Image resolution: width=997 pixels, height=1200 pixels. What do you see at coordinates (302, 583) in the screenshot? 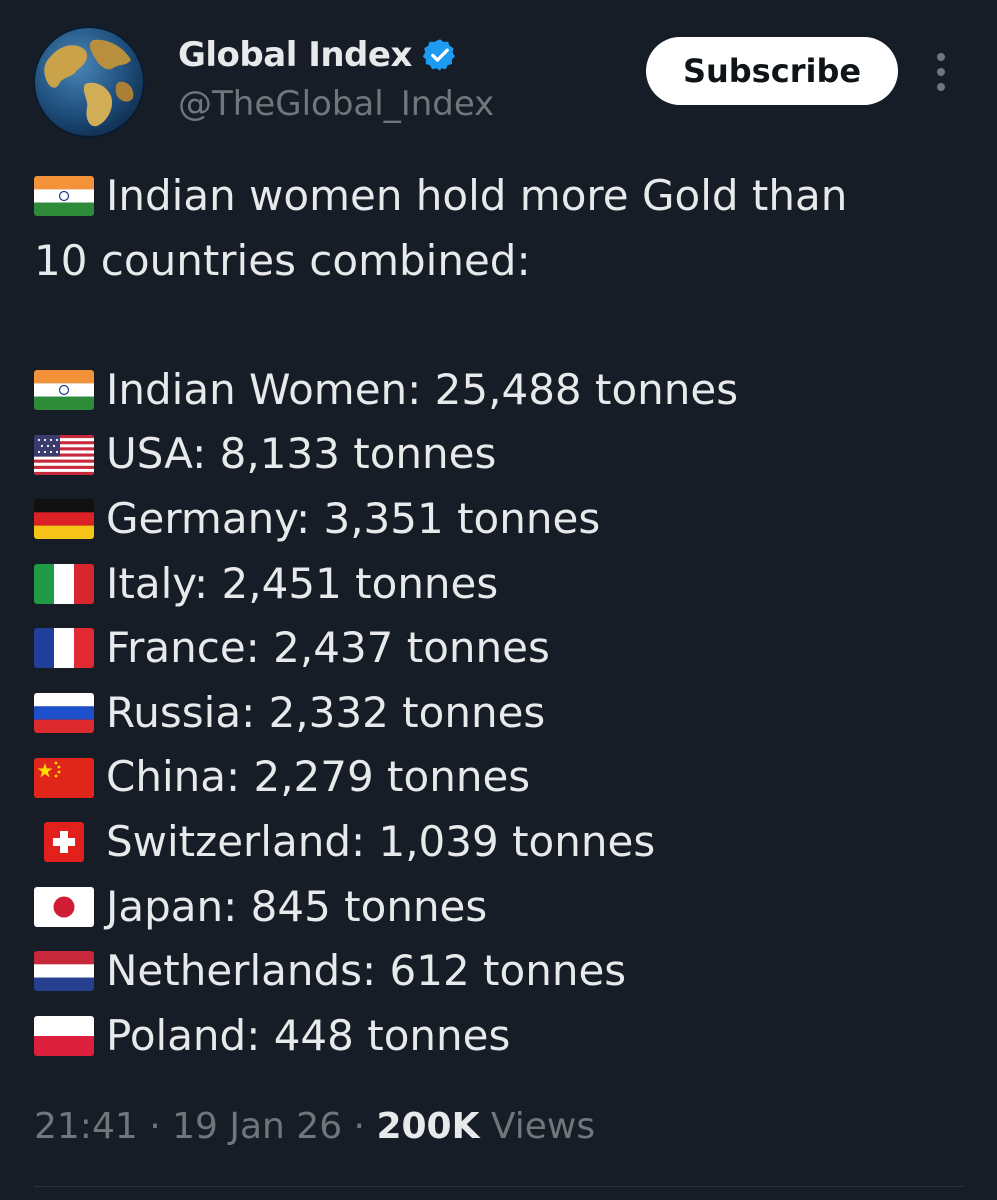
I see `list-item-text: Italy: 2,451 tonnes` at bounding box center [302, 583].